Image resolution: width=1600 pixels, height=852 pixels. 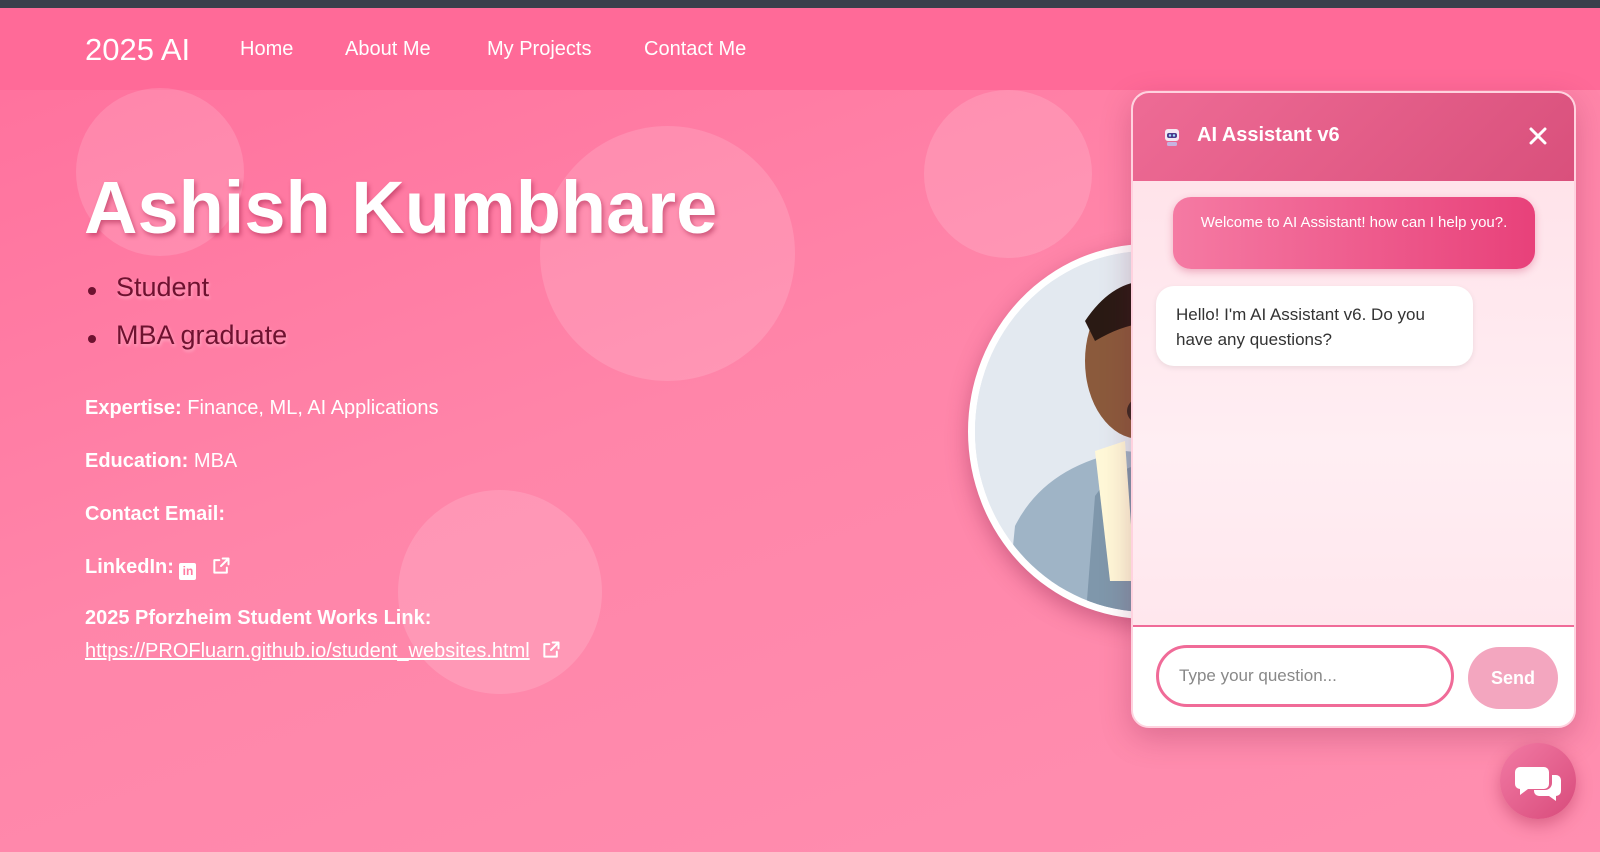 What do you see at coordinates (266, 49) in the screenshot?
I see `nav-link-home: Home` at bounding box center [266, 49].